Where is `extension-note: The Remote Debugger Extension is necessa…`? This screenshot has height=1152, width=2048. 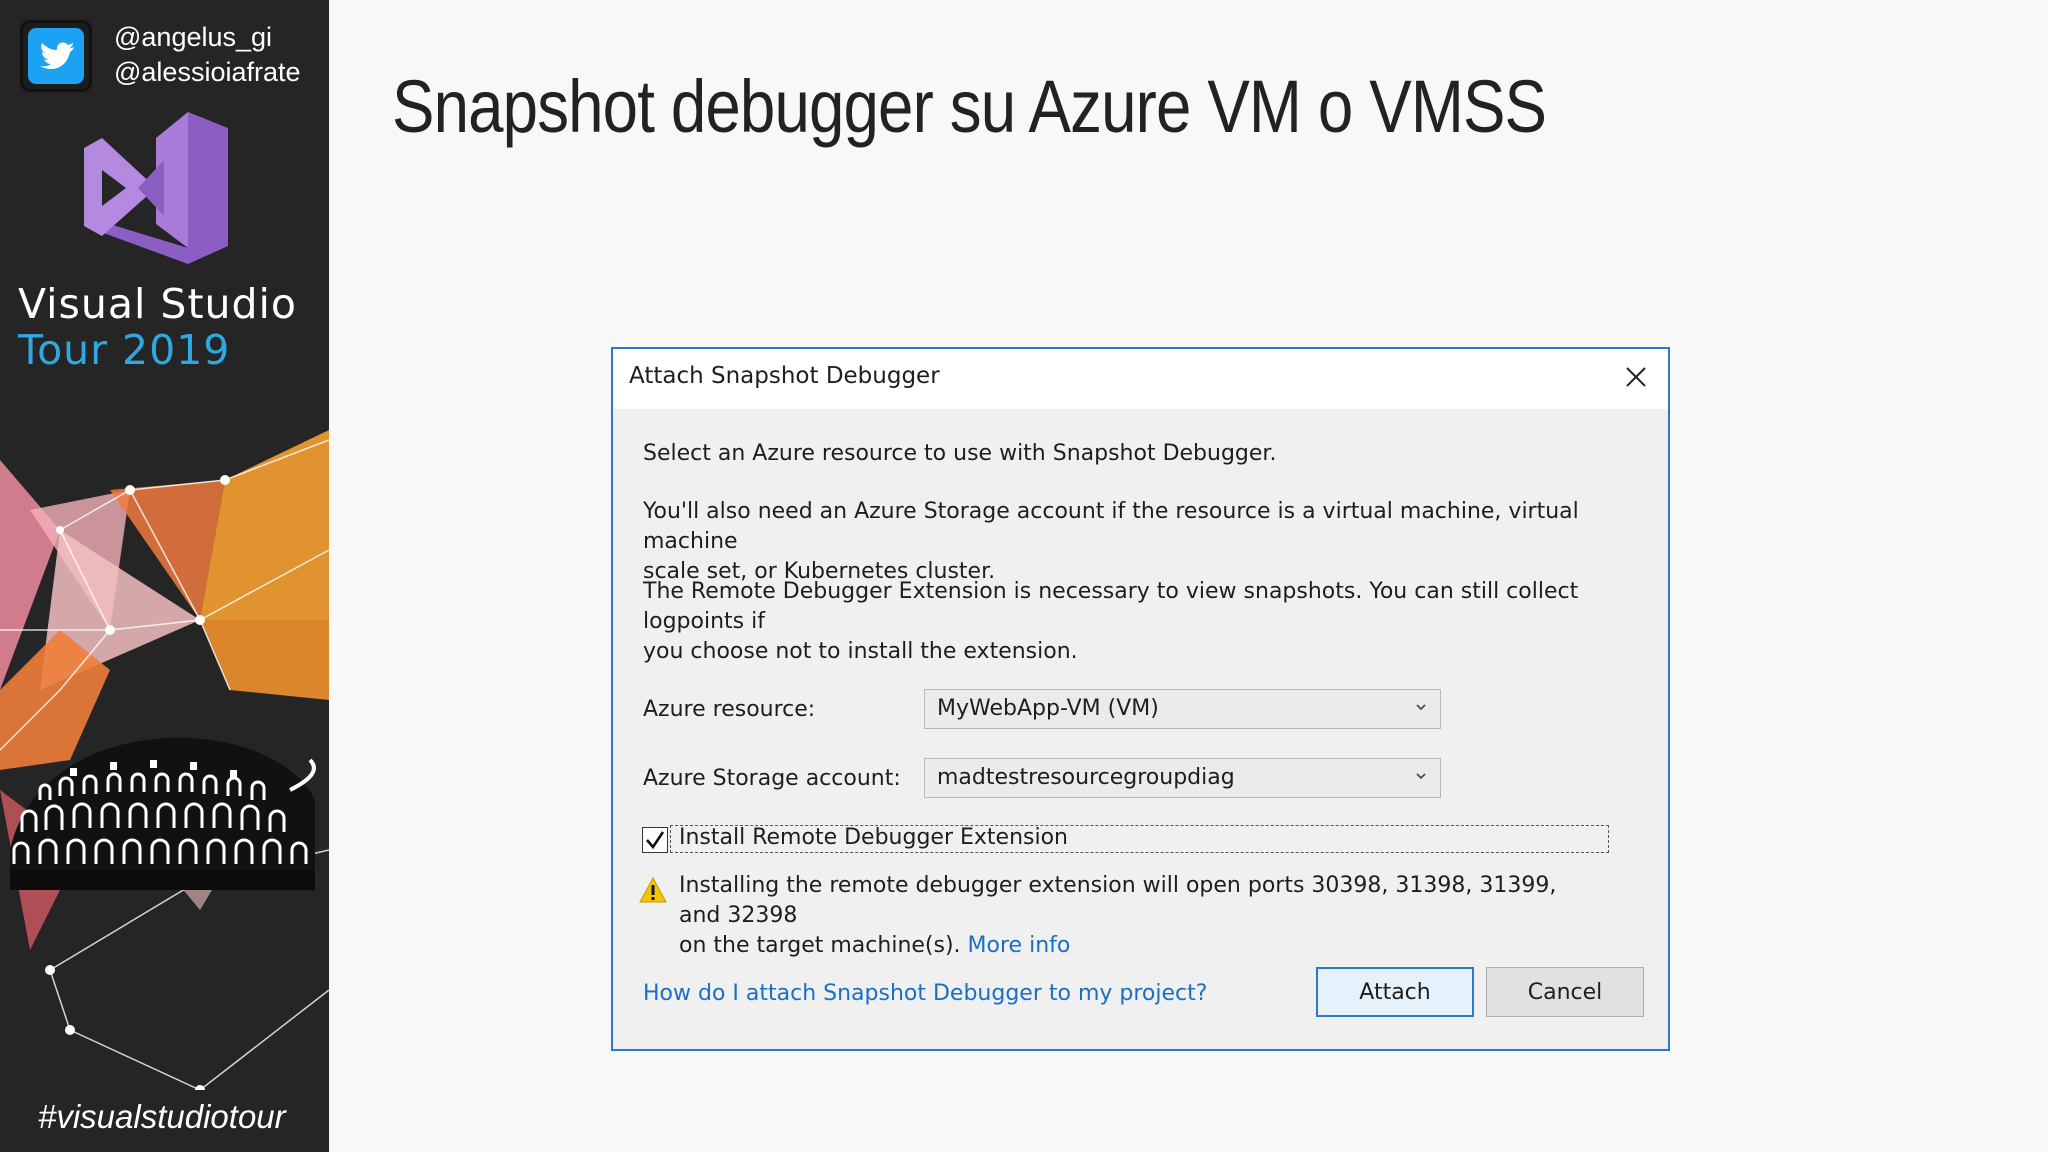
extension-note: The Remote Debugger Extension is necessa… is located at coordinates (1143, 622).